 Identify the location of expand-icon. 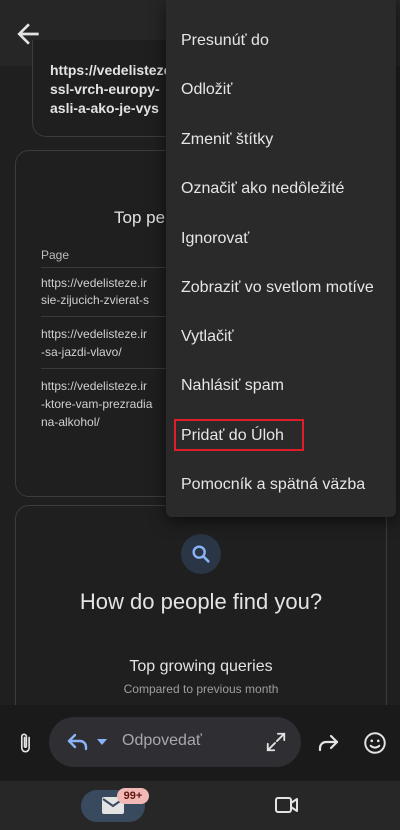
(276, 742).